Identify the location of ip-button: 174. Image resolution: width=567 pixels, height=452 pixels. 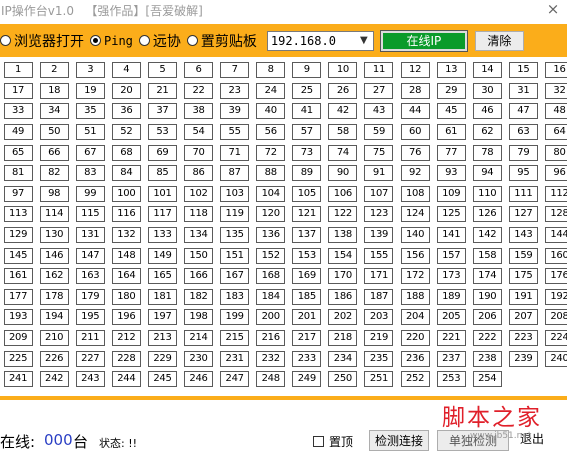
(487, 276).